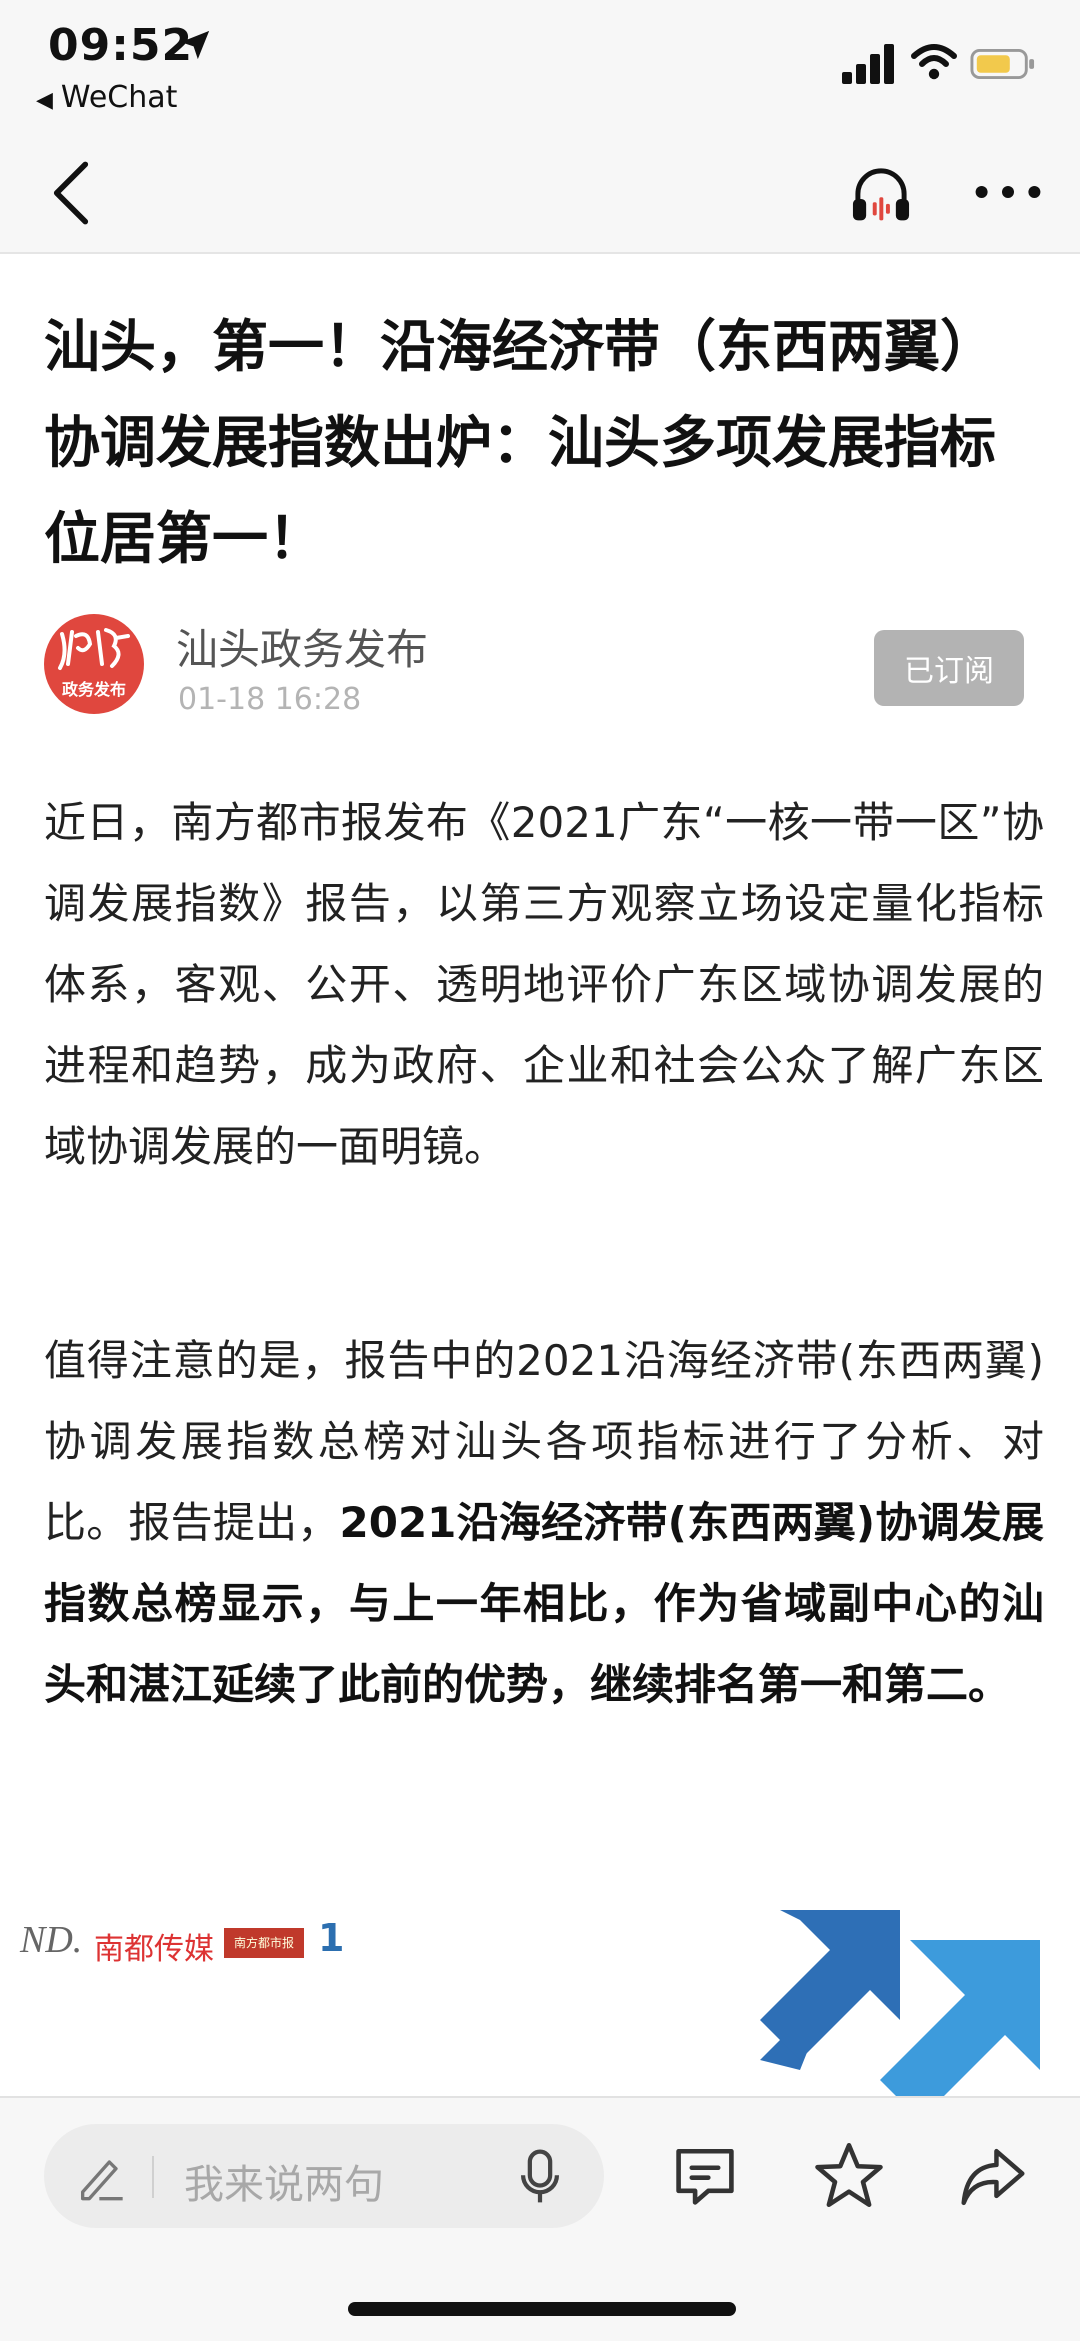 The width and height of the screenshot is (1080, 2341). I want to click on status-time: 09:52, so click(121, 45).